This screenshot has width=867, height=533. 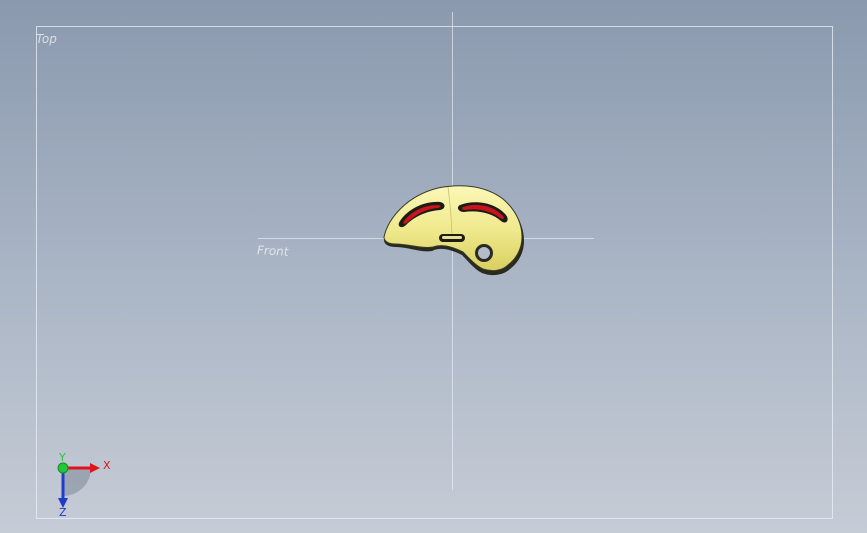 What do you see at coordinates (273, 251) in the screenshot?
I see `front-plane-label: Front` at bounding box center [273, 251].